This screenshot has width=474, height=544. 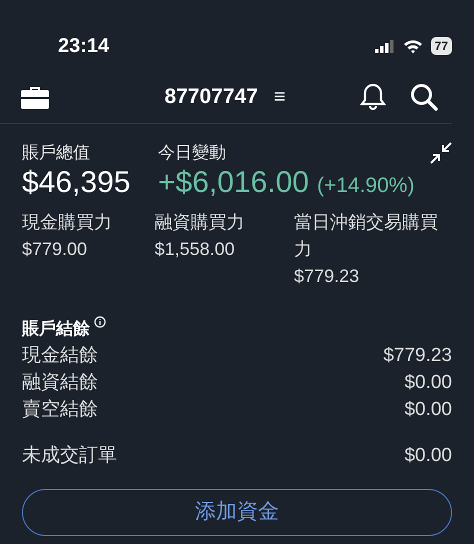 I want to click on buying-power-label: 現金購買力, so click(x=67, y=222).